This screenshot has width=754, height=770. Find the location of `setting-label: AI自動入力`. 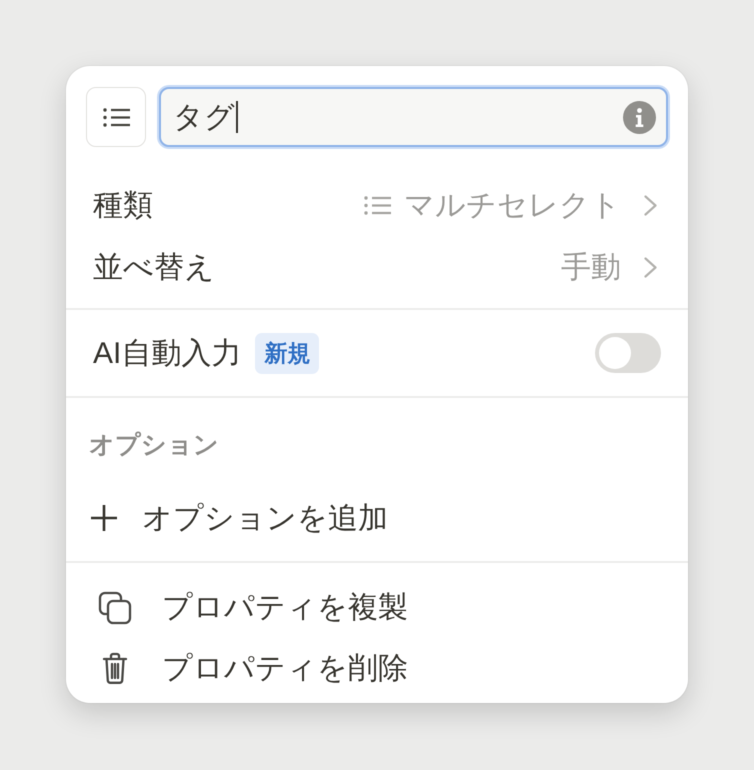

setting-label: AI自動入力 is located at coordinates (167, 354).